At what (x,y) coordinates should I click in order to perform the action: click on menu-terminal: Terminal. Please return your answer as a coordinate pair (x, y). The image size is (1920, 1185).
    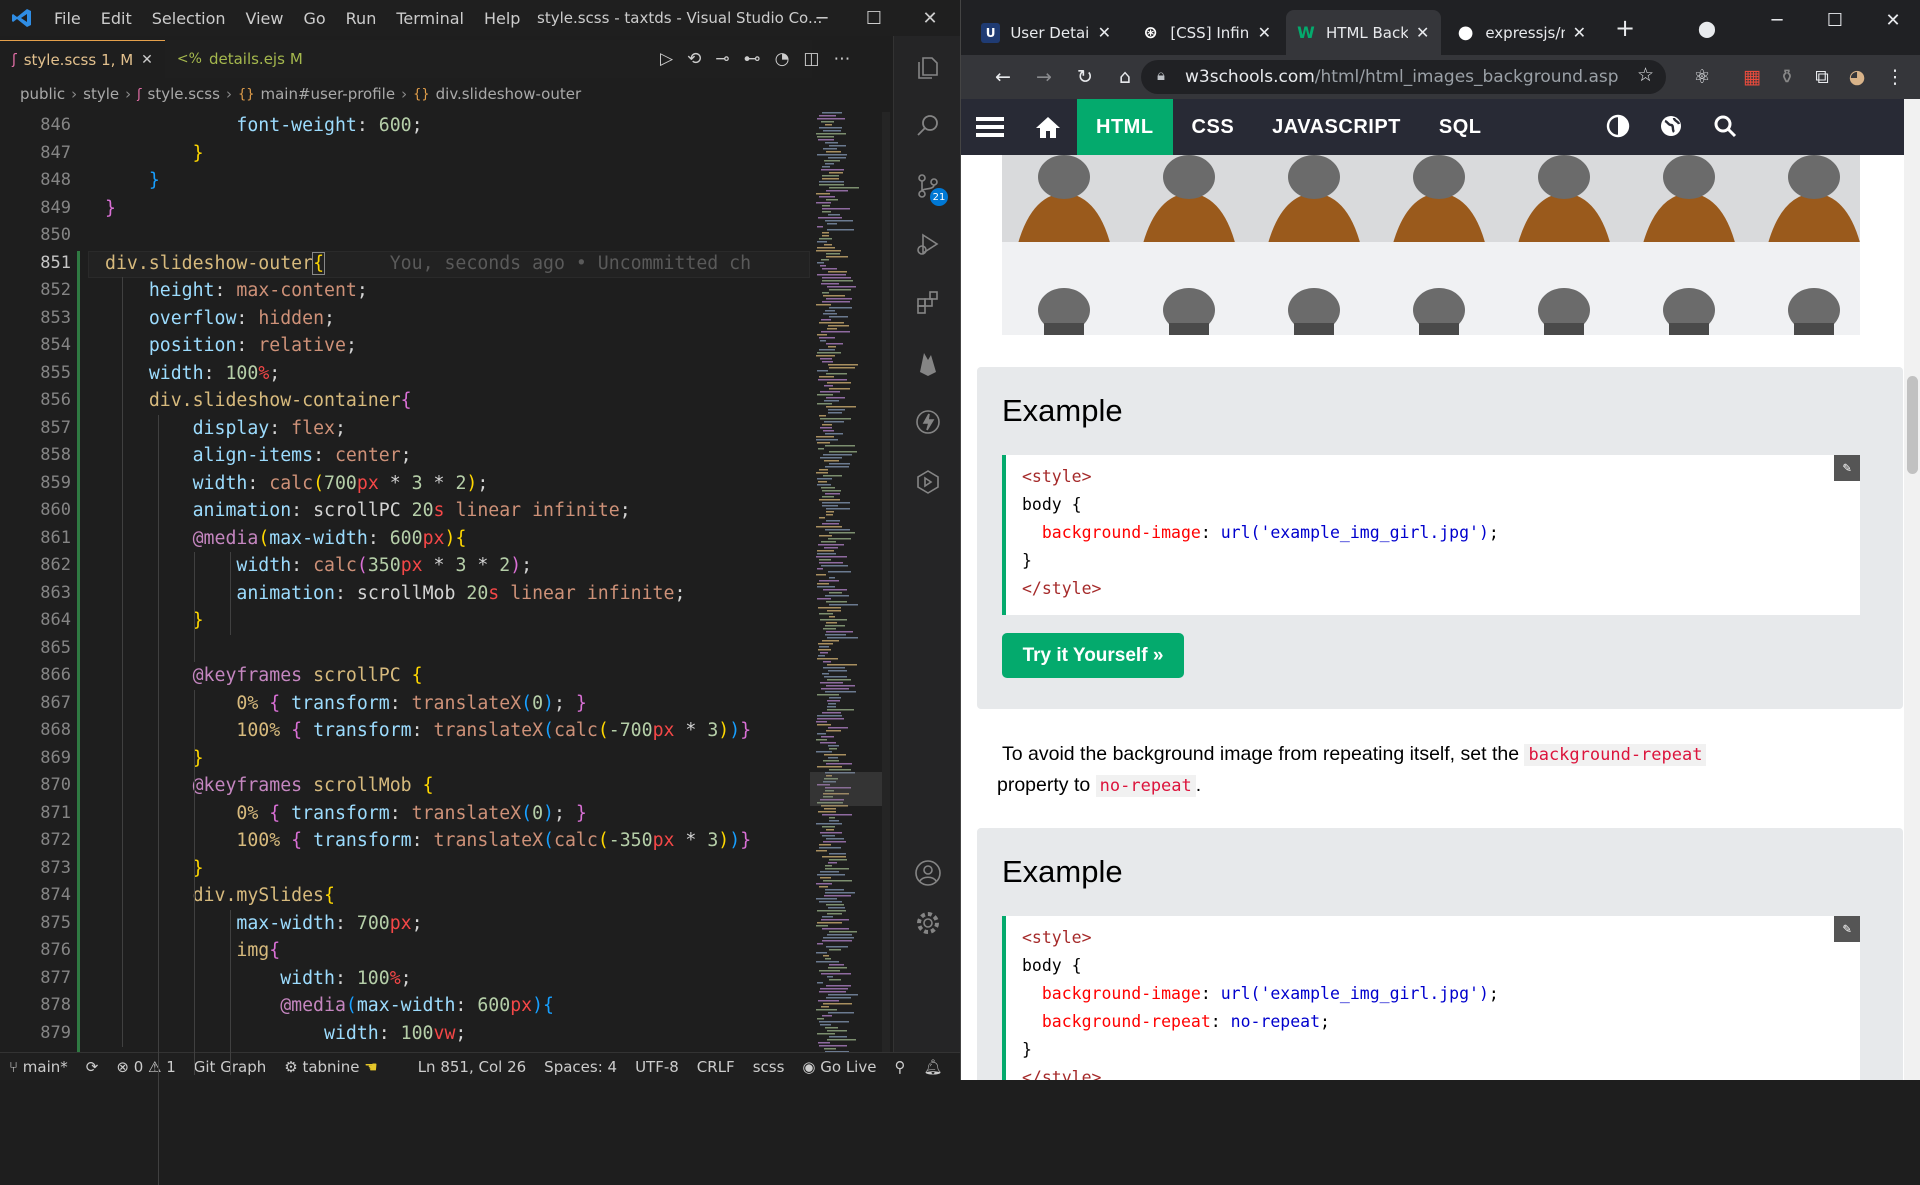
    Looking at the image, I should click on (430, 18).